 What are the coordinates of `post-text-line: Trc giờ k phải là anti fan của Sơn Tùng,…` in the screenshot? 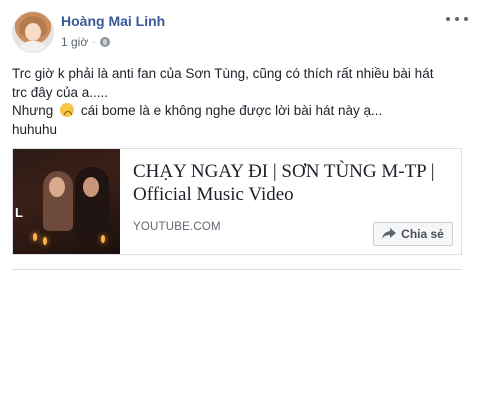 It's located at (223, 73).